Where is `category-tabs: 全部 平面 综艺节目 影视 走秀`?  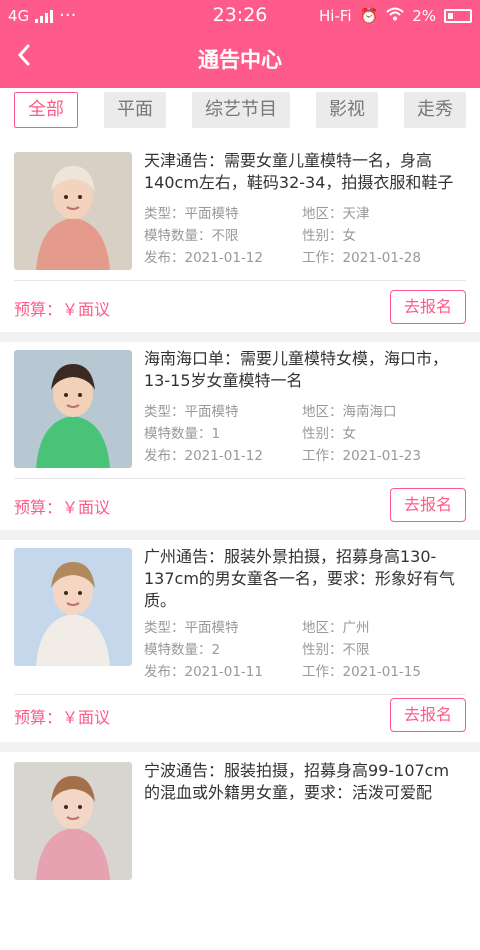
category-tabs: 全部 平面 综艺节目 影视 走秀 is located at coordinates (240, 111).